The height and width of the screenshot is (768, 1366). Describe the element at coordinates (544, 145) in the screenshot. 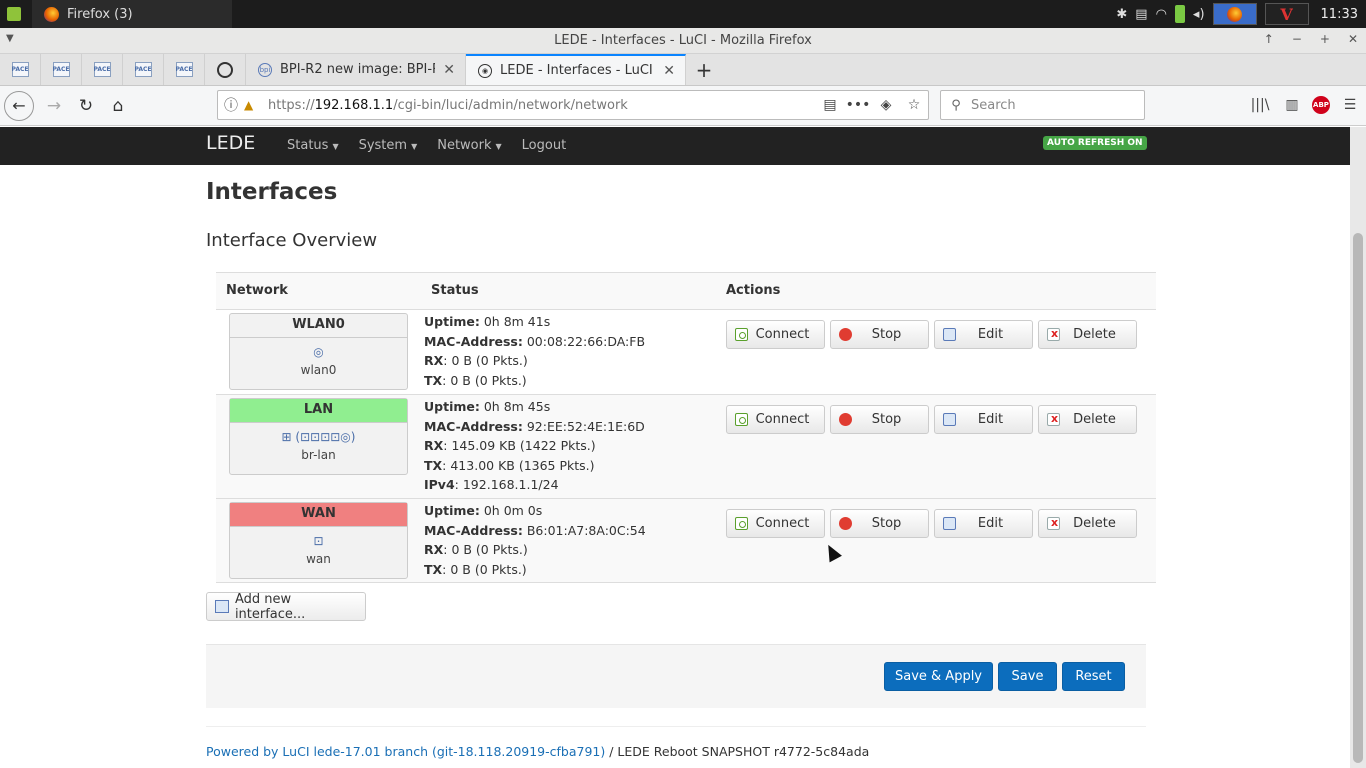

I see `menu-logout: Logout` at that location.